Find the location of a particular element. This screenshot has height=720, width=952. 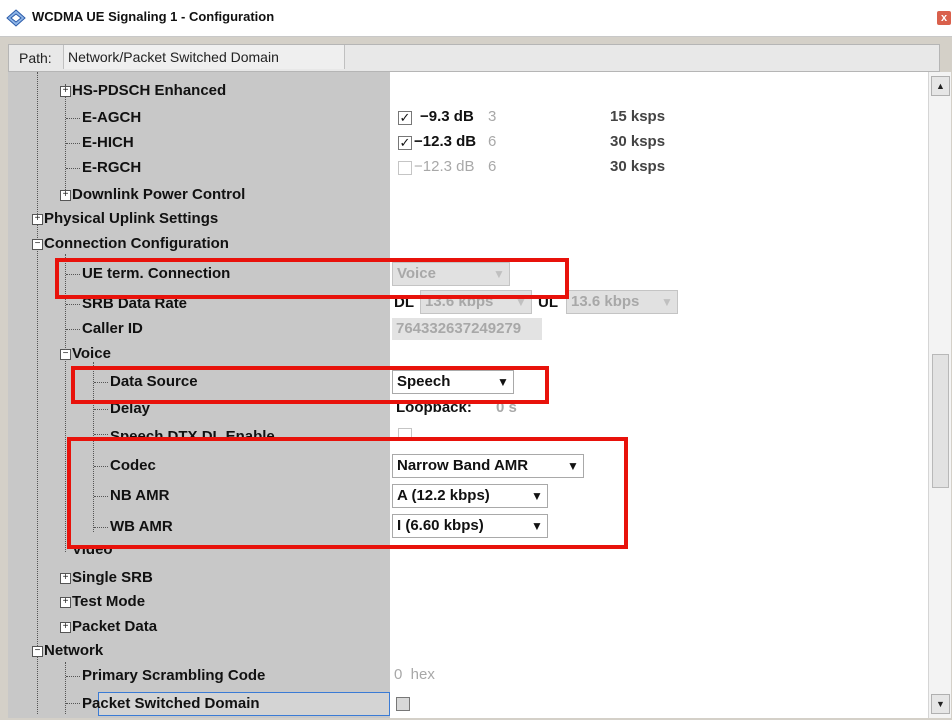

e-agch-enable-checkbox: ✓ is located at coordinates (405, 118).